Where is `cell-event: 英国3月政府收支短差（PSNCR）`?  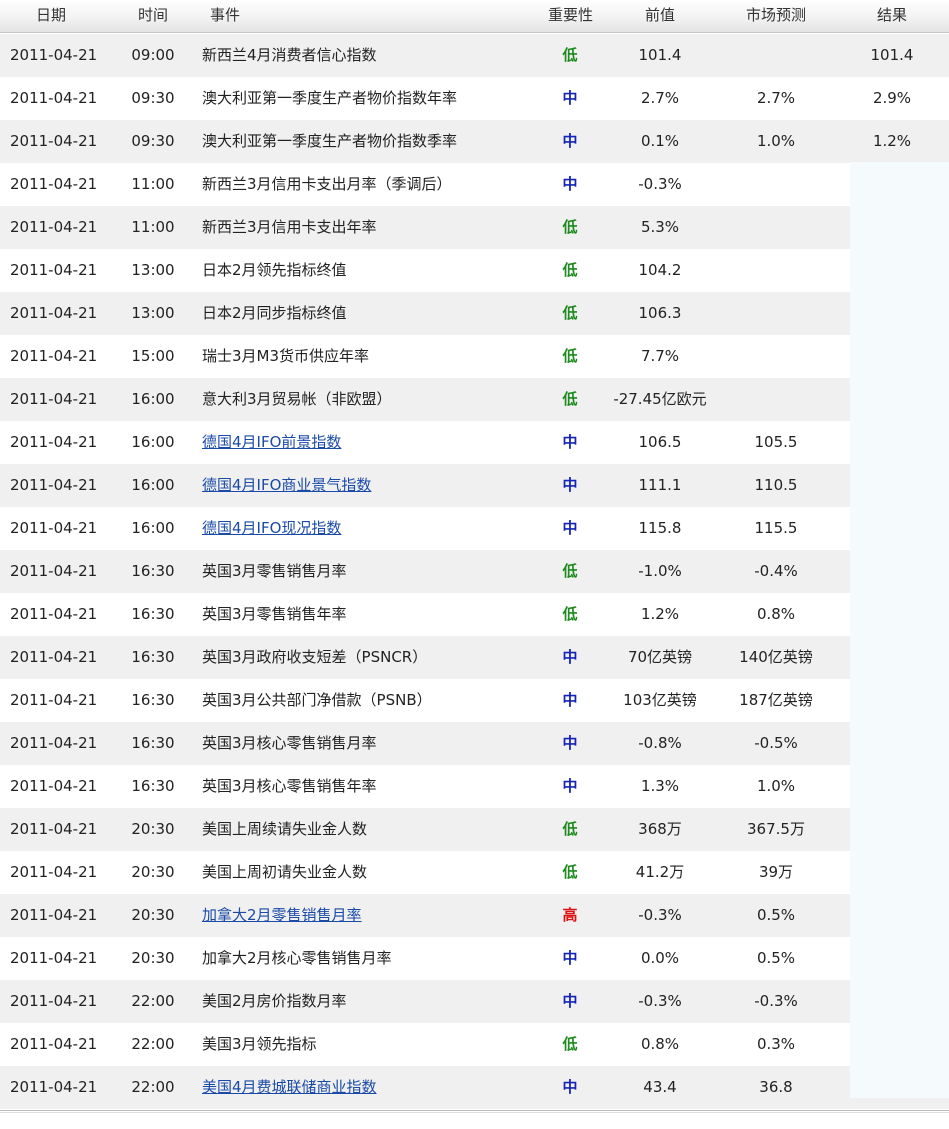 cell-event: 英国3月政府收支短差（PSNCR） is located at coordinates (315, 657).